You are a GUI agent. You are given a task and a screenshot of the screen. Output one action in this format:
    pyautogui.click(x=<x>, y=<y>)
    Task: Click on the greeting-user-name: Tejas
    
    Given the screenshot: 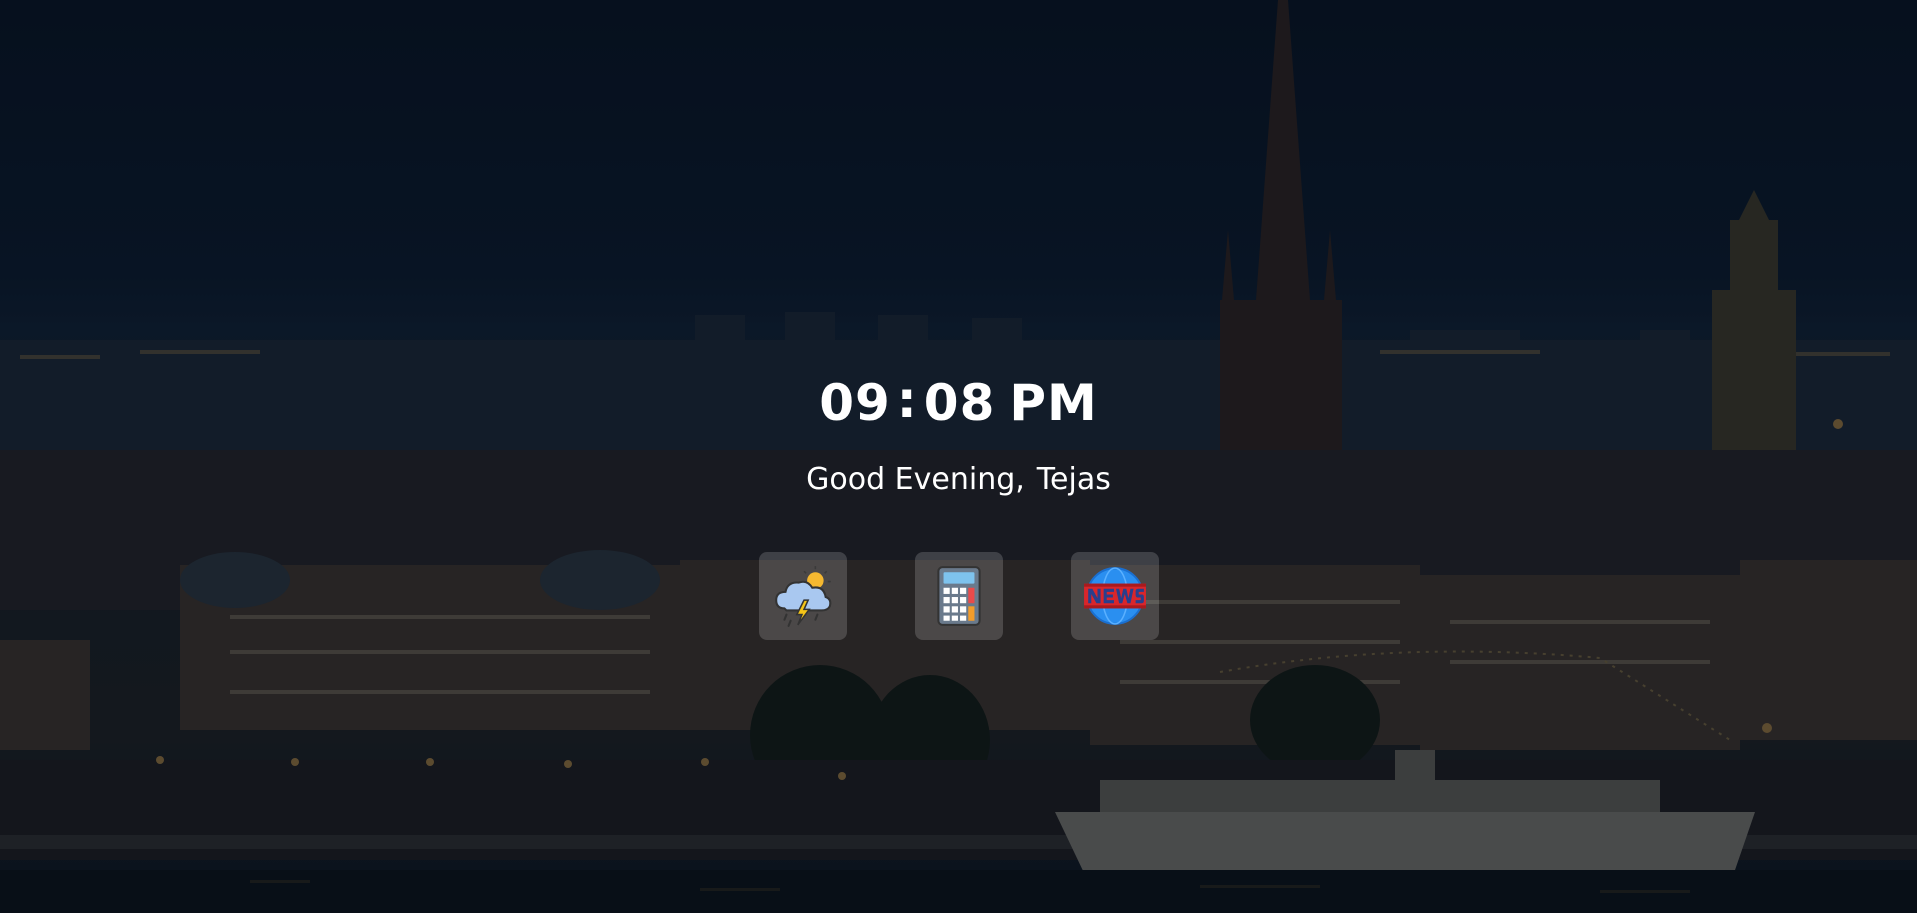 What is the action you would take?
    pyautogui.click(x=1073, y=479)
    